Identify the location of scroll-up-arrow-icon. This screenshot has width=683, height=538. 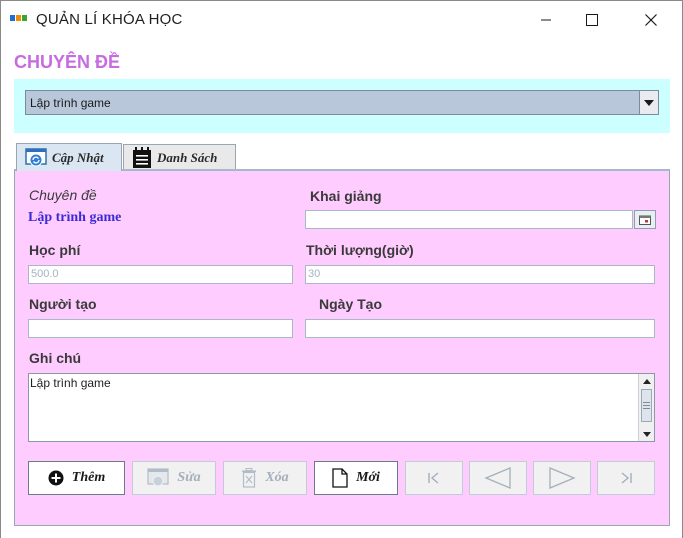
(646, 381).